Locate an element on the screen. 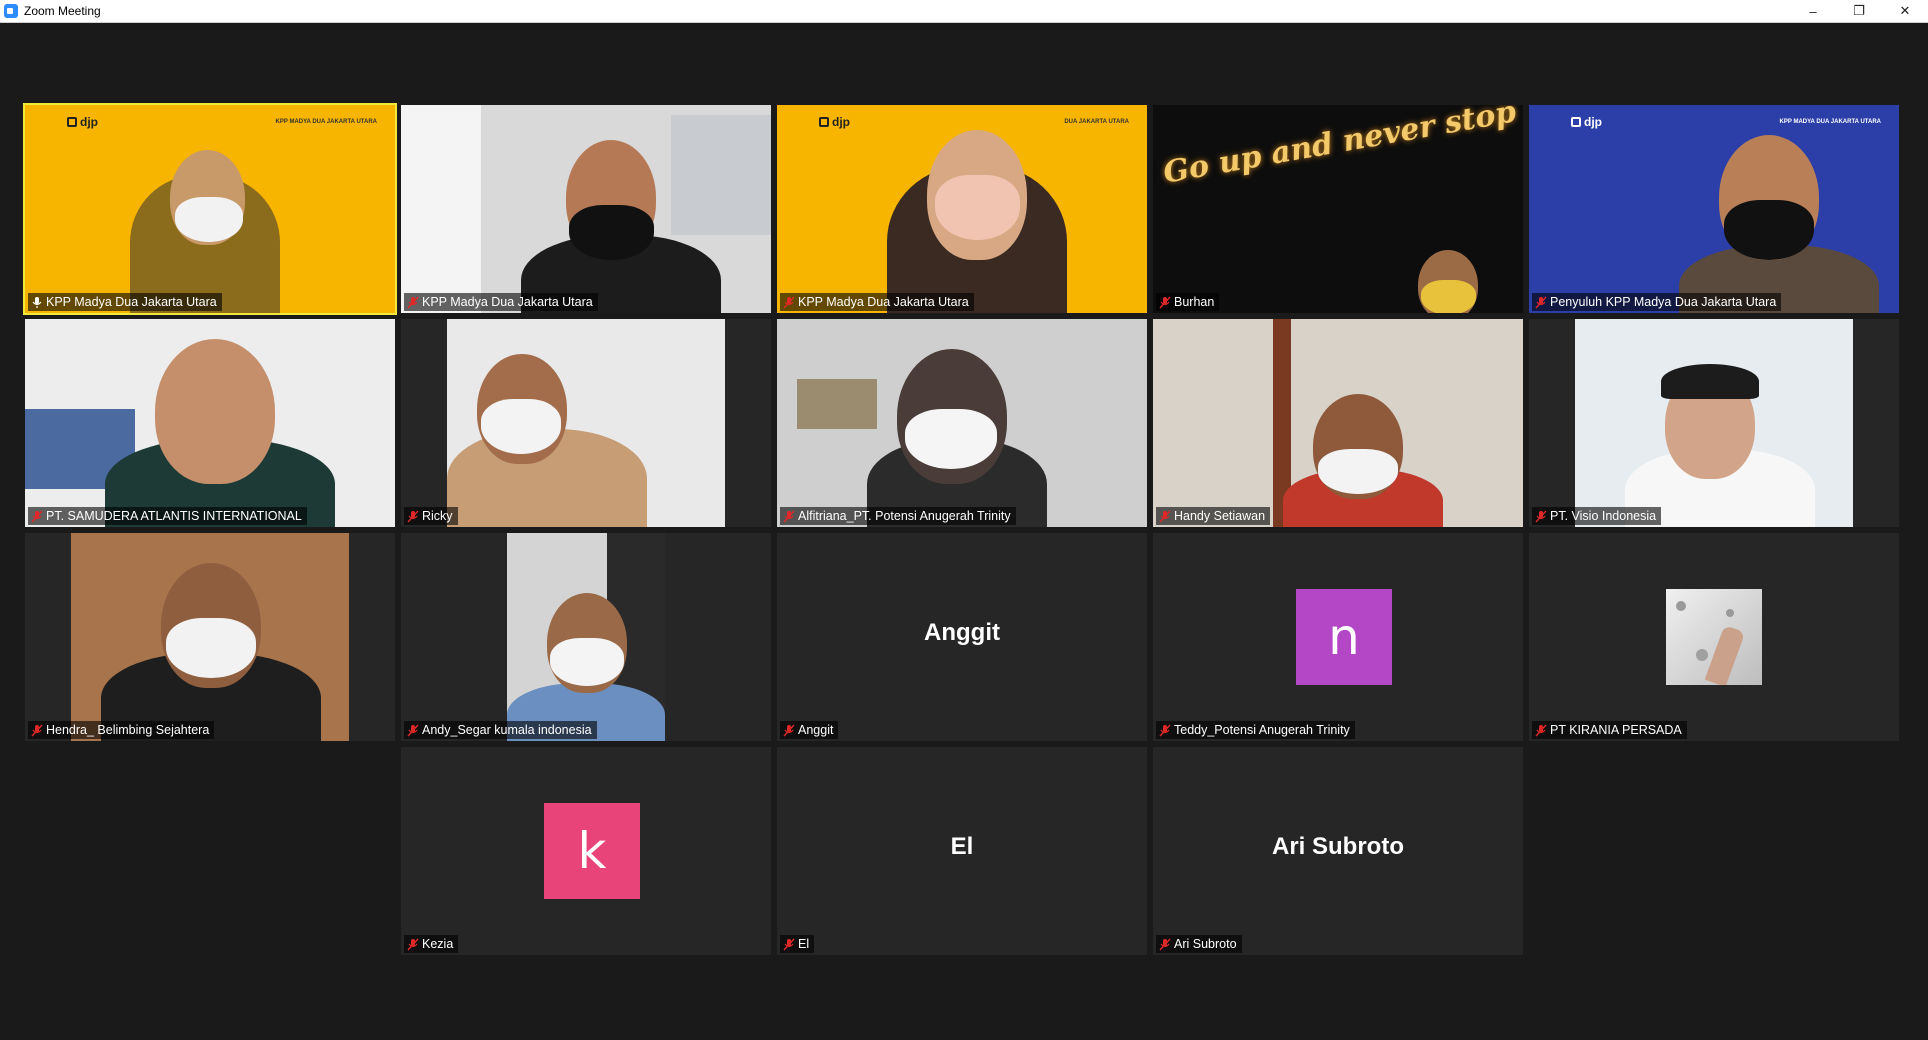  participant-tile: n Teddy_Potensi Anugerah Trinity is located at coordinates (1338, 637).